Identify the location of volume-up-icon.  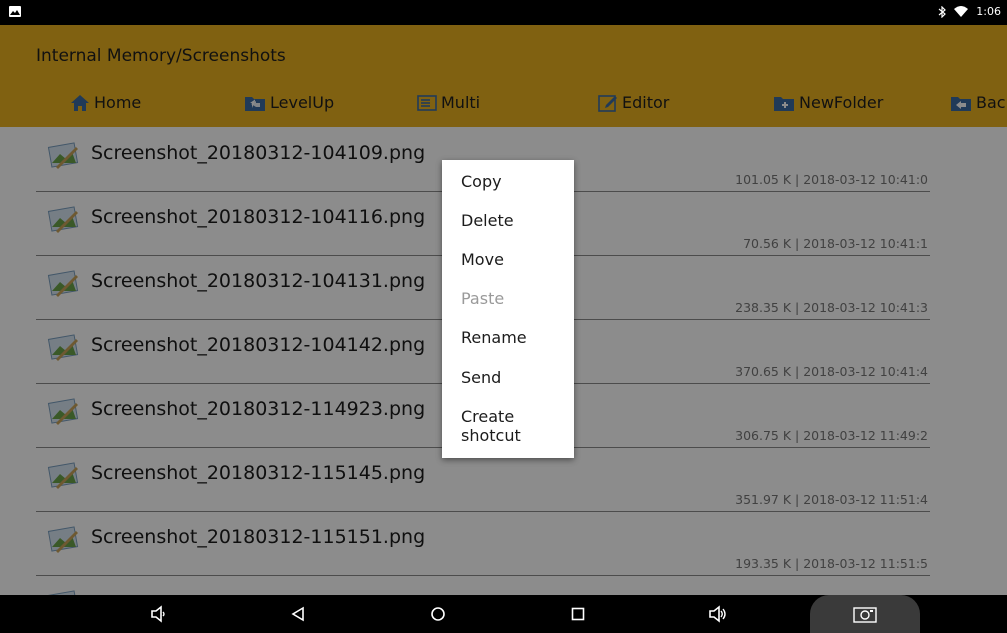
(717, 614).